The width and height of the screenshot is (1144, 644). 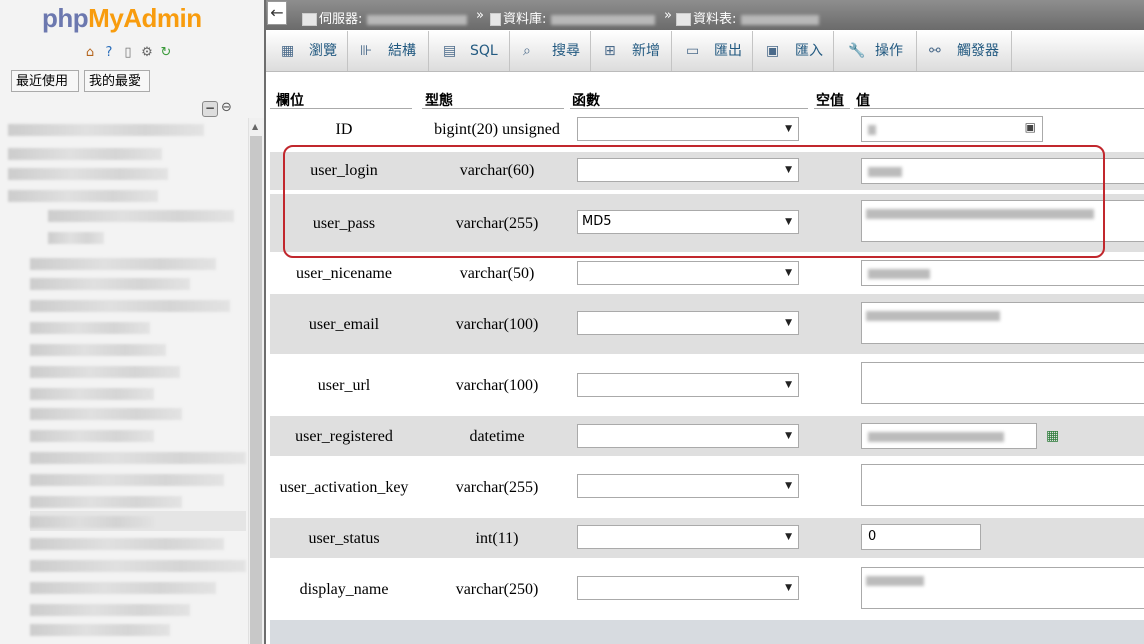 I want to click on field-type: varchar(50), so click(x=497, y=273).